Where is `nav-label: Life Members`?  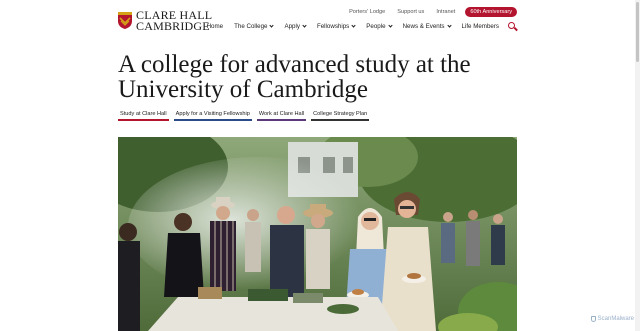
nav-label: Life Members is located at coordinates (480, 26).